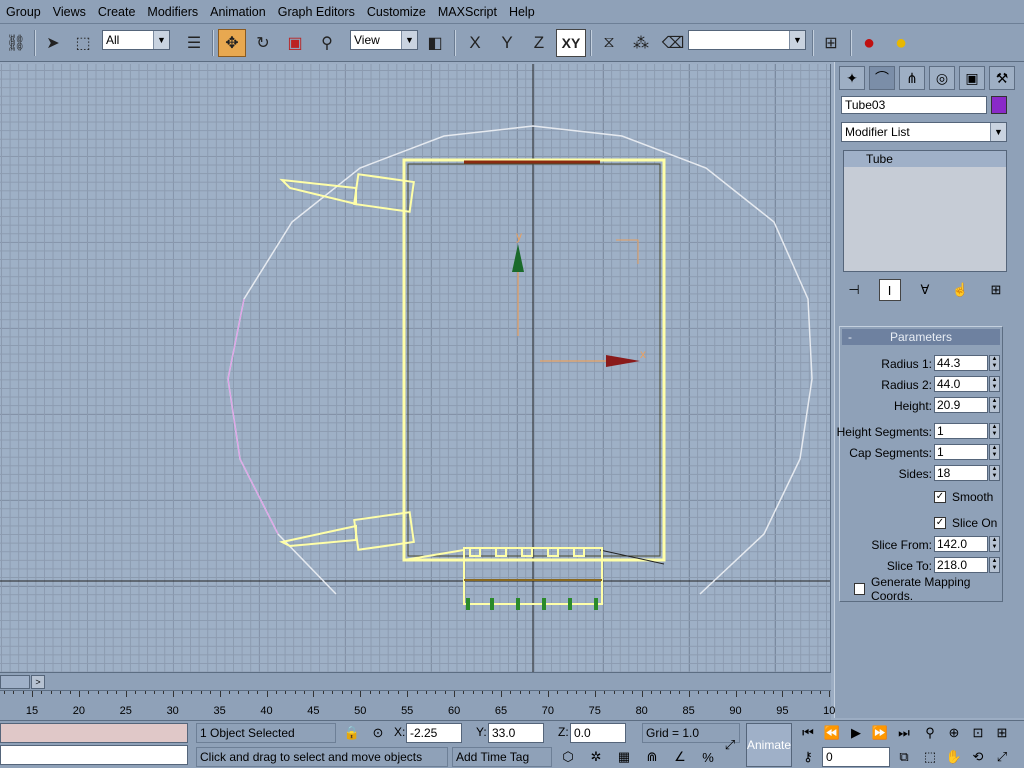 Image resolution: width=1024 pixels, height=768 pixels. What do you see at coordinates (23, 12) in the screenshot?
I see `menu-group: Group` at bounding box center [23, 12].